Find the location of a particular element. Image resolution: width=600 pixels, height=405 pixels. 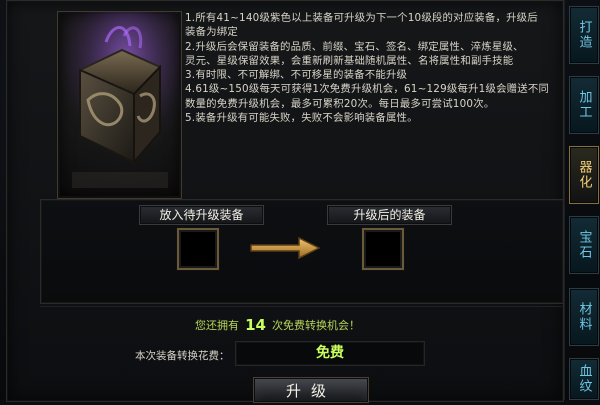

cost-label: 本次装备转换花费： is located at coordinates (182, 356).